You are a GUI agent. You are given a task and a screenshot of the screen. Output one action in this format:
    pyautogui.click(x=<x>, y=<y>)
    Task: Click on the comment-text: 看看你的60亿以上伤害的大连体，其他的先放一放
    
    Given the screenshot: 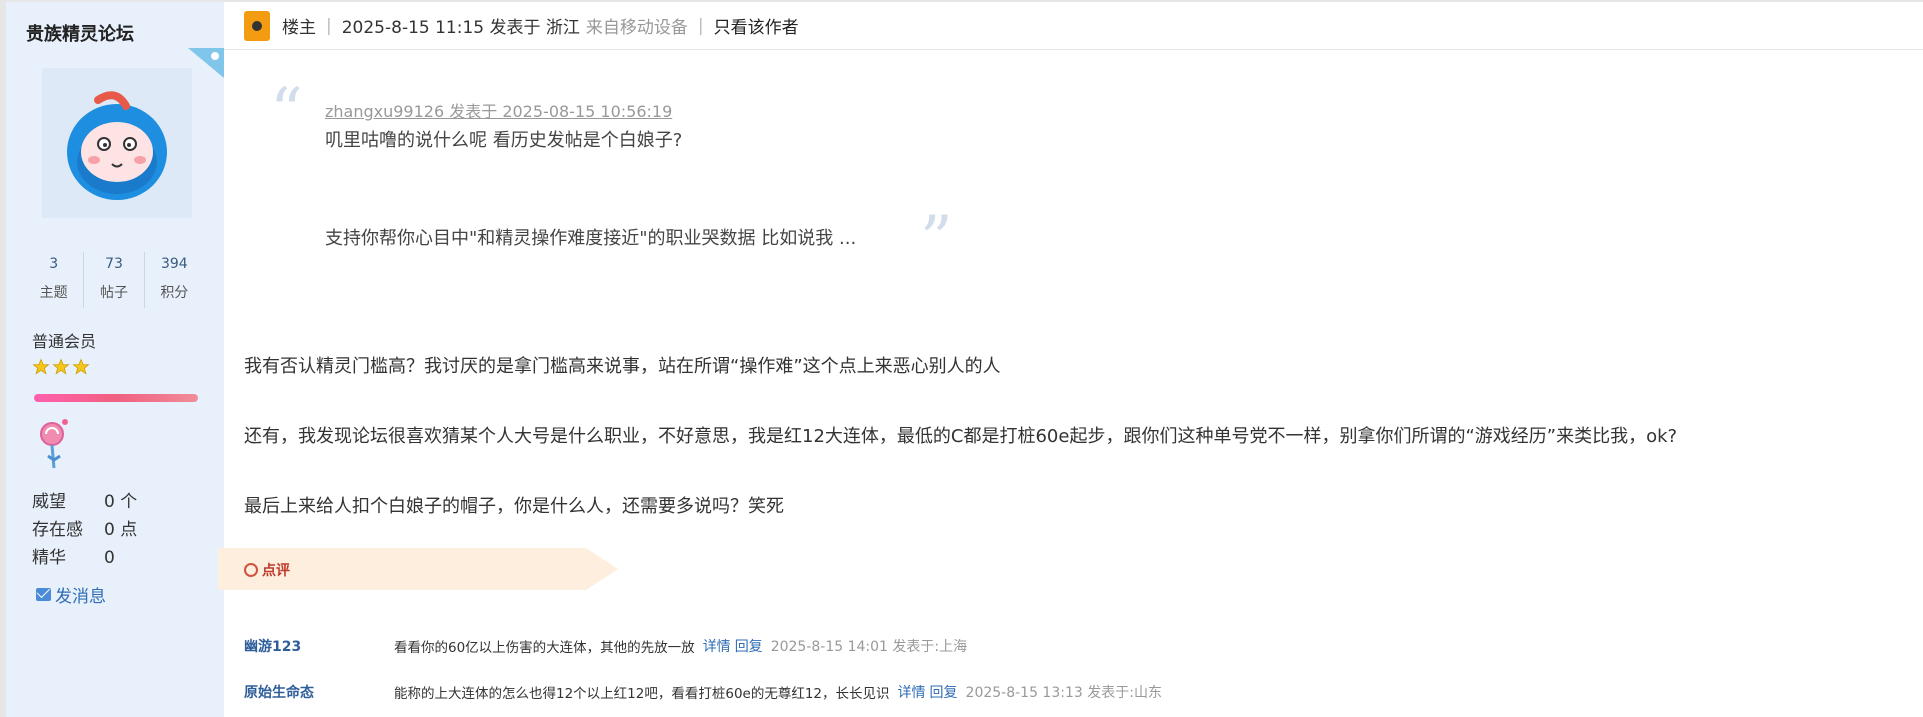 What is the action you would take?
    pyautogui.click(x=544, y=648)
    